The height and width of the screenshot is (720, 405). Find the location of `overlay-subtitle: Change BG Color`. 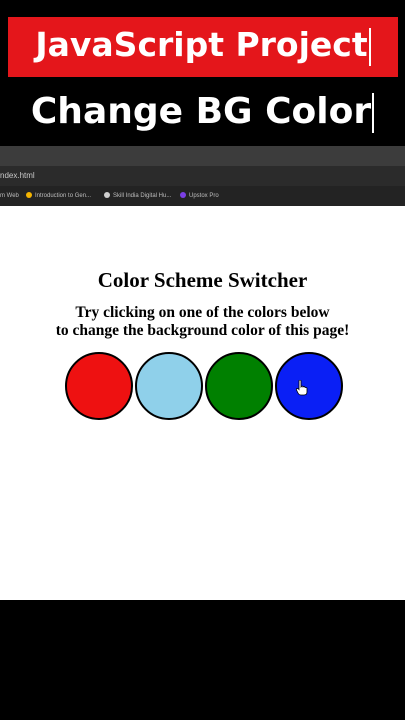

overlay-subtitle: Change BG Color is located at coordinates (202, 112).